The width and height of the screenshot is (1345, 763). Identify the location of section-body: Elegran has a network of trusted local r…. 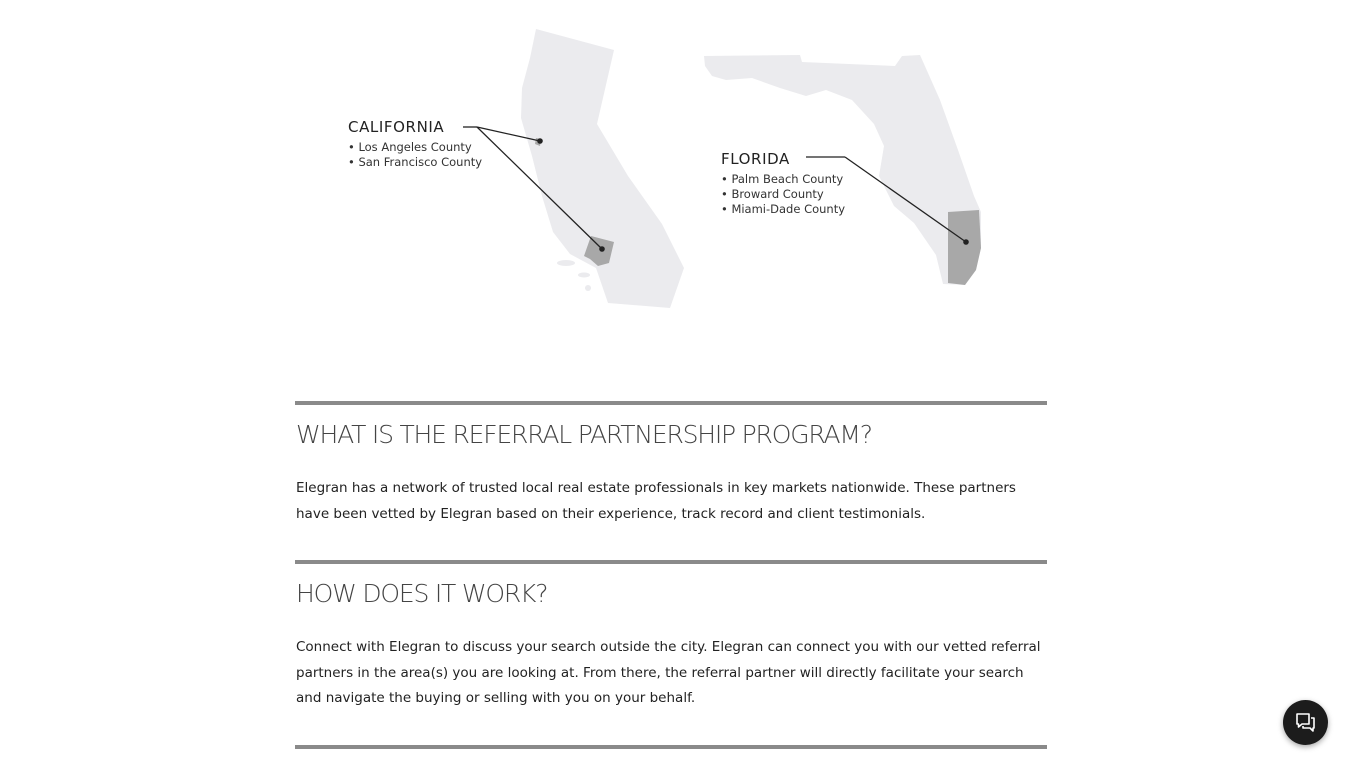
(656, 501).